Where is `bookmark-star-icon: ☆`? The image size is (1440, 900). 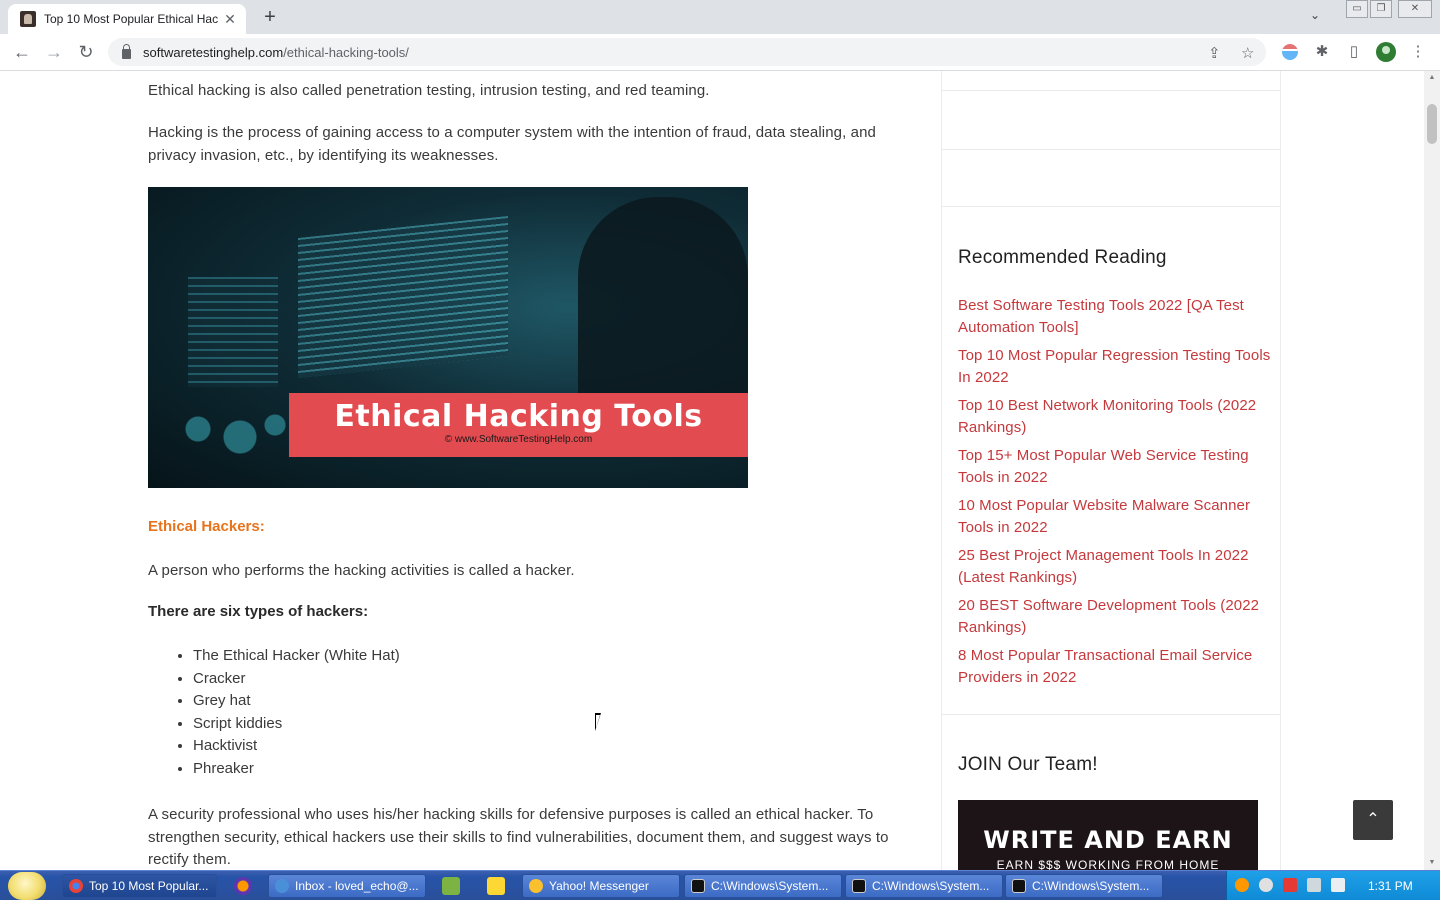
bookmark-star-icon: ☆ is located at coordinates (1247, 53).